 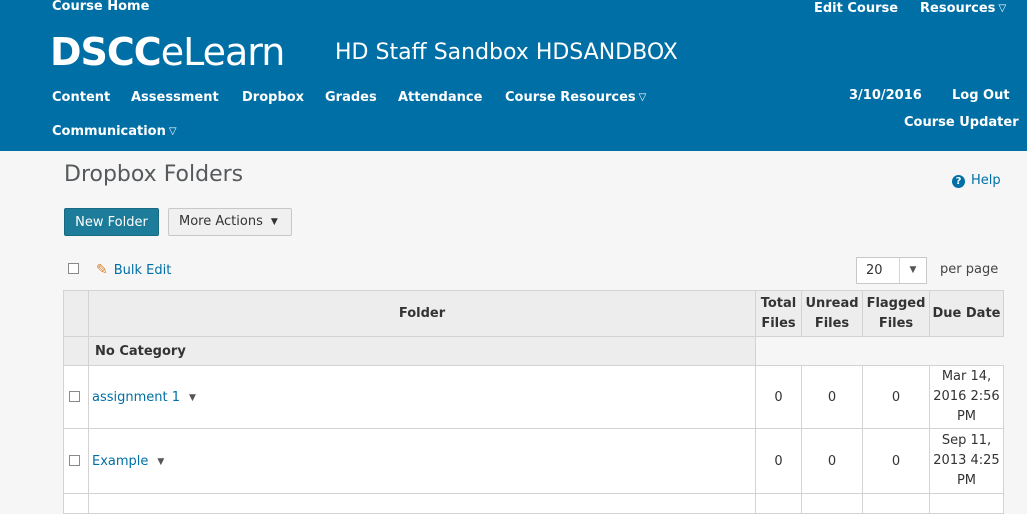 I want to click on pencil-icon: ✎, so click(x=102, y=270).